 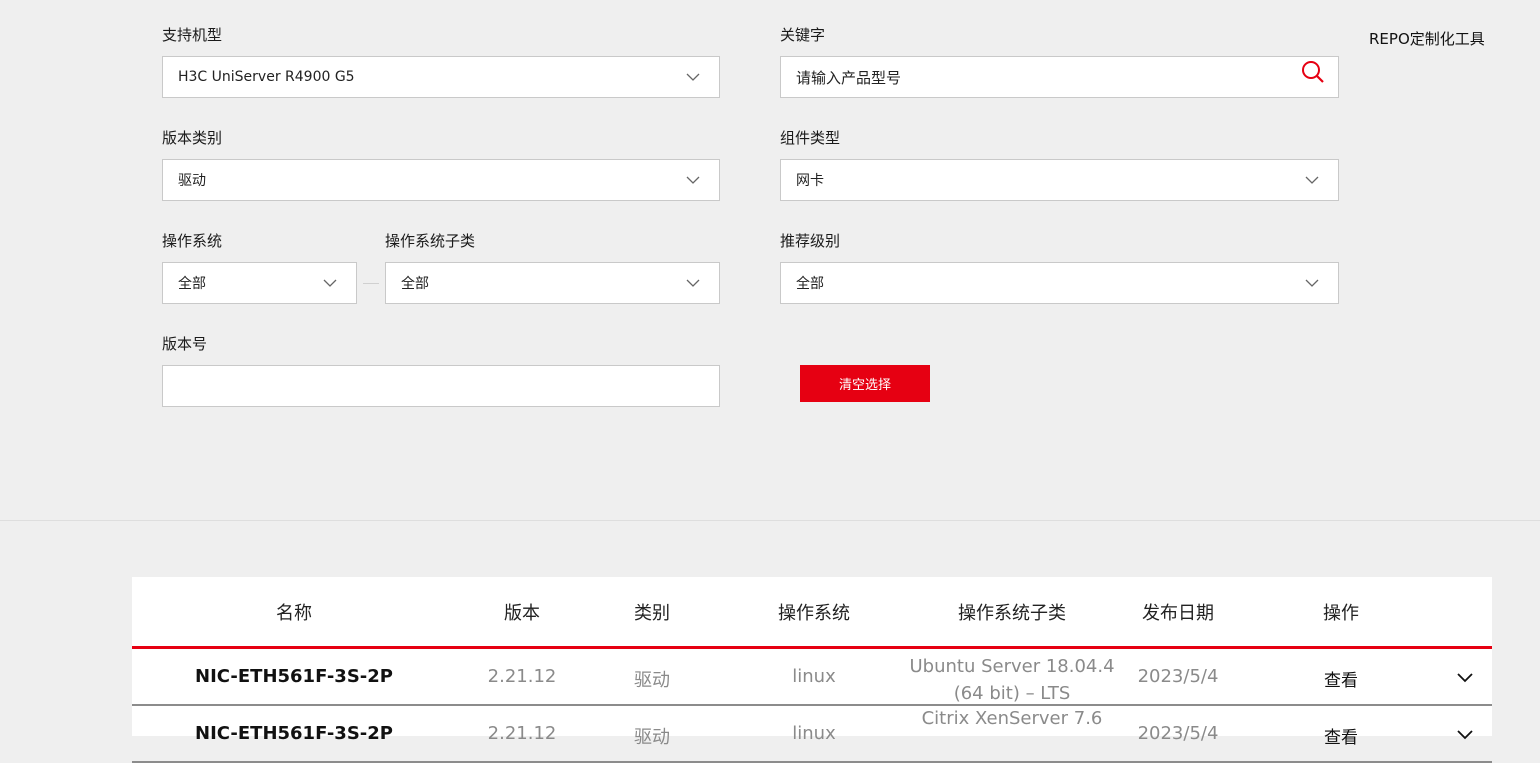 What do you see at coordinates (1059, 77) in the screenshot?
I see `keyword-search-input: 请输入产品型号` at bounding box center [1059, 77].